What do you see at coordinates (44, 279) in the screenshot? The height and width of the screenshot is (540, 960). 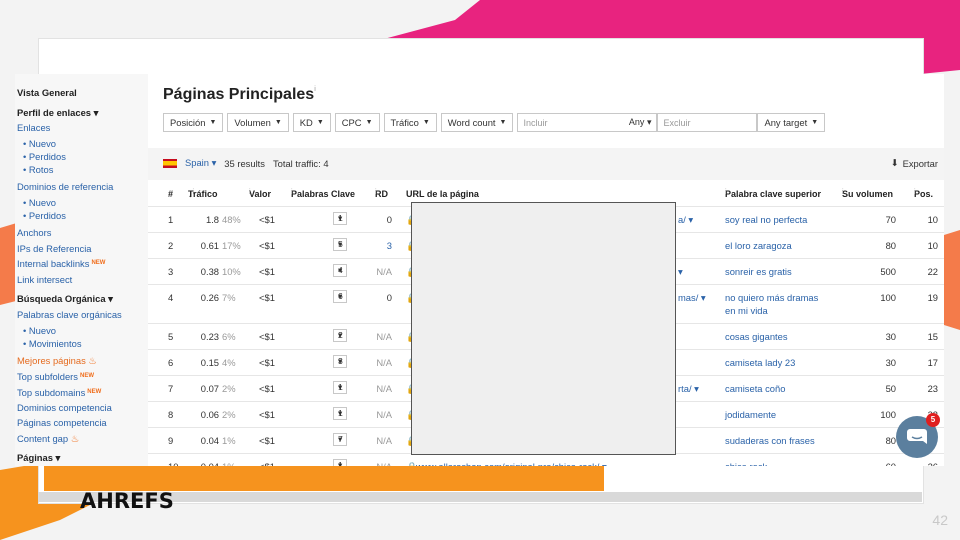 I see `sidebar-item: Link intersect` at bounding box center [44, 279].